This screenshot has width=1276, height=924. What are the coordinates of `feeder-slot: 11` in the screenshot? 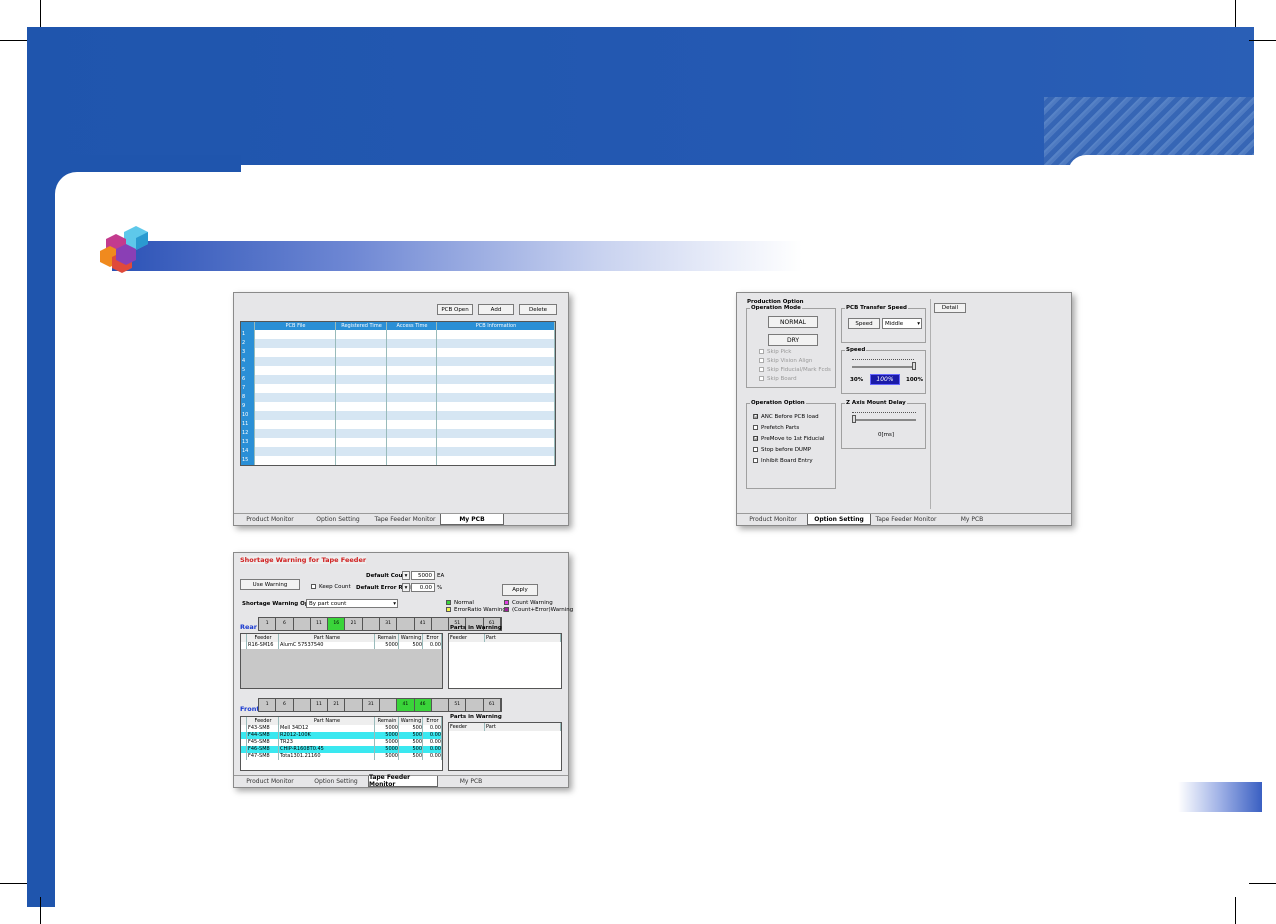 It's located at (320, 705).